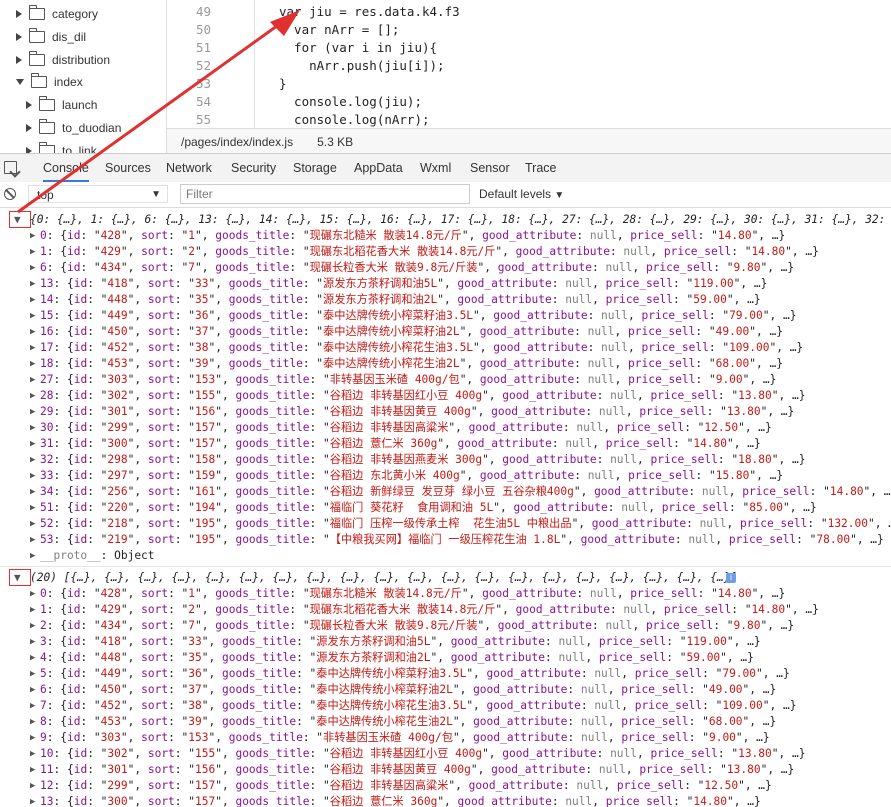 This screenshot has width=891, height=807. I want to click on info-icon: i, so click(731, 578).